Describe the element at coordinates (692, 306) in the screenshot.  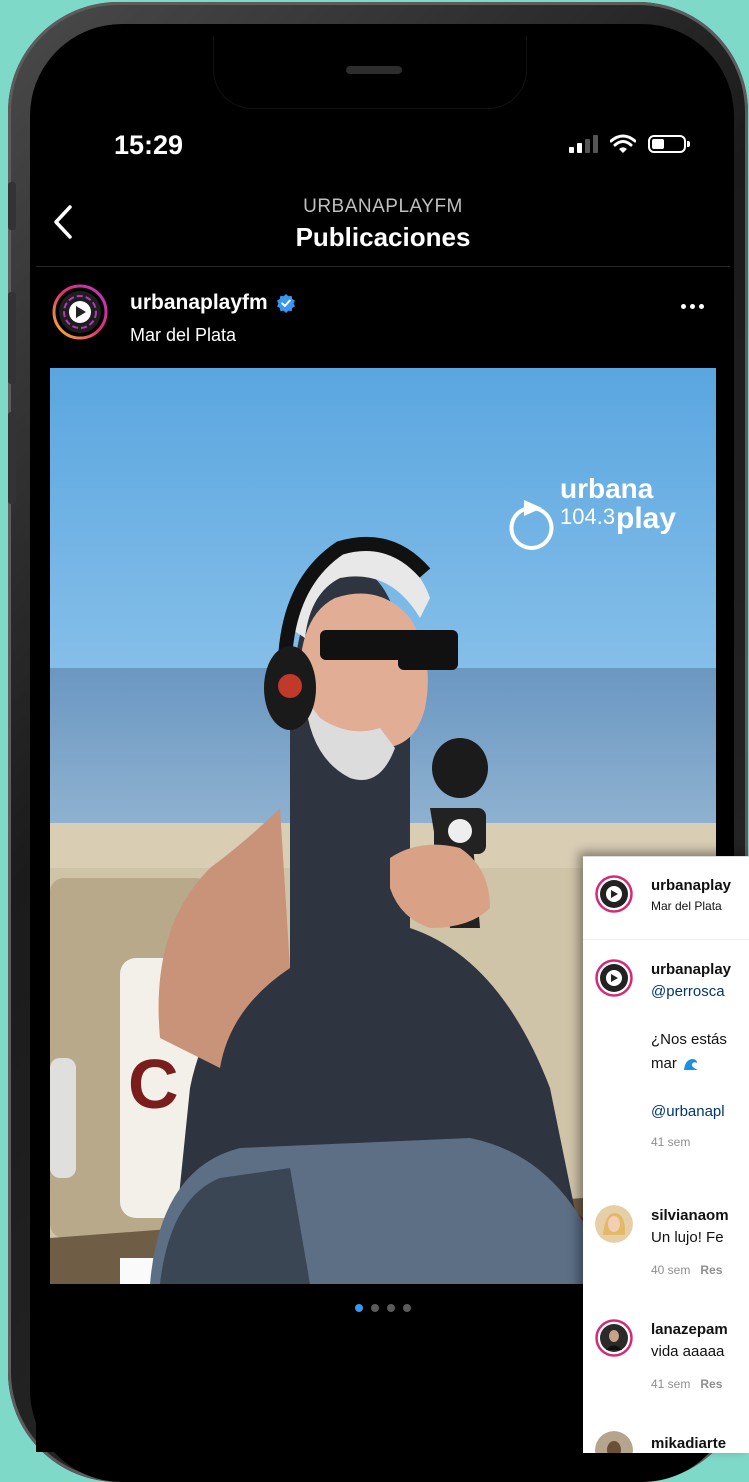
I see `more-options-icon` at that location.